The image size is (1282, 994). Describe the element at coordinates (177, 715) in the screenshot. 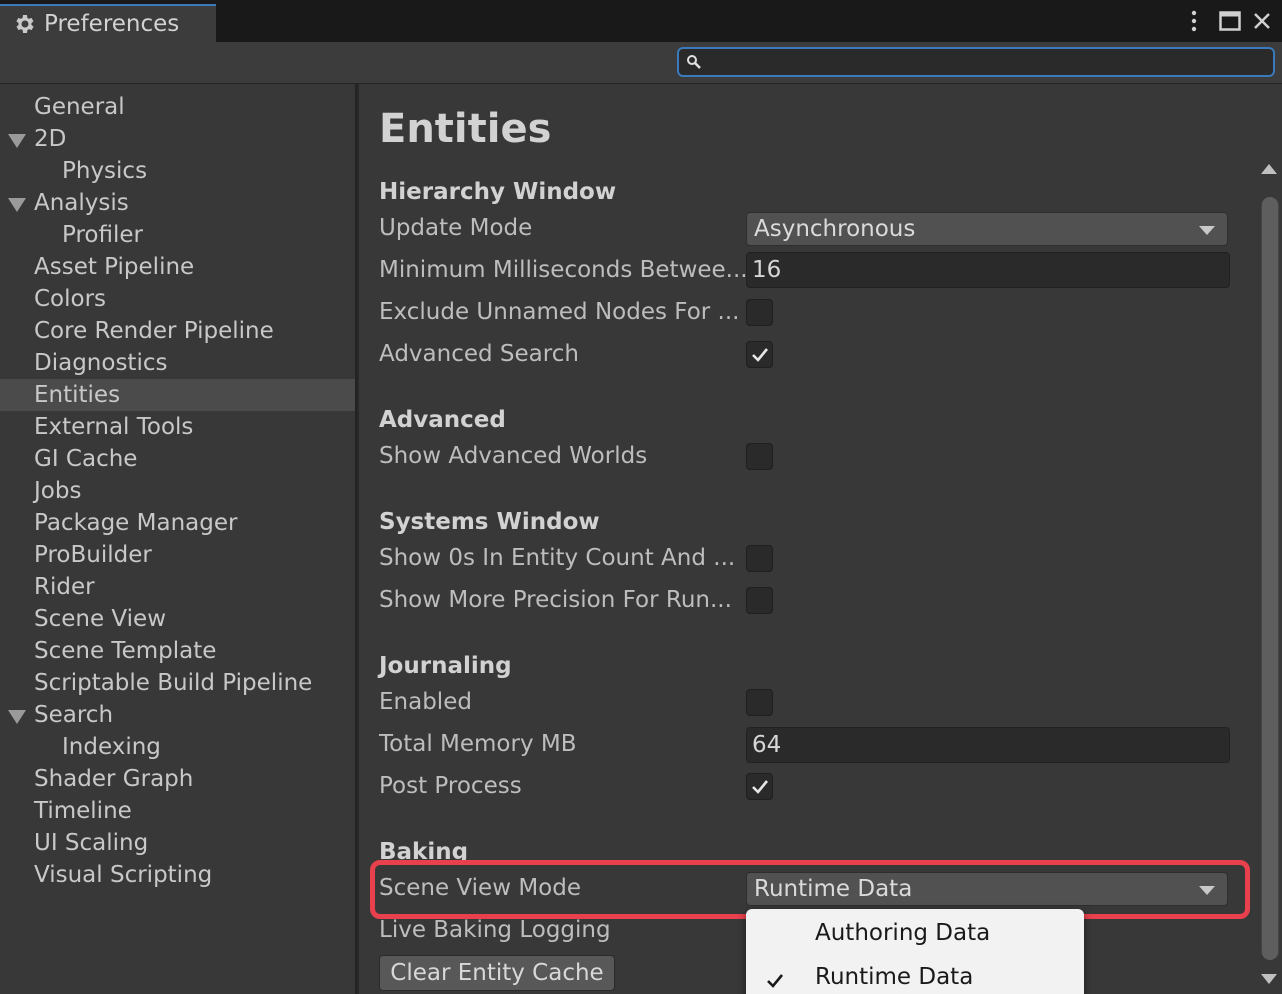

I see `sidebar-item-search: Search` at that location.